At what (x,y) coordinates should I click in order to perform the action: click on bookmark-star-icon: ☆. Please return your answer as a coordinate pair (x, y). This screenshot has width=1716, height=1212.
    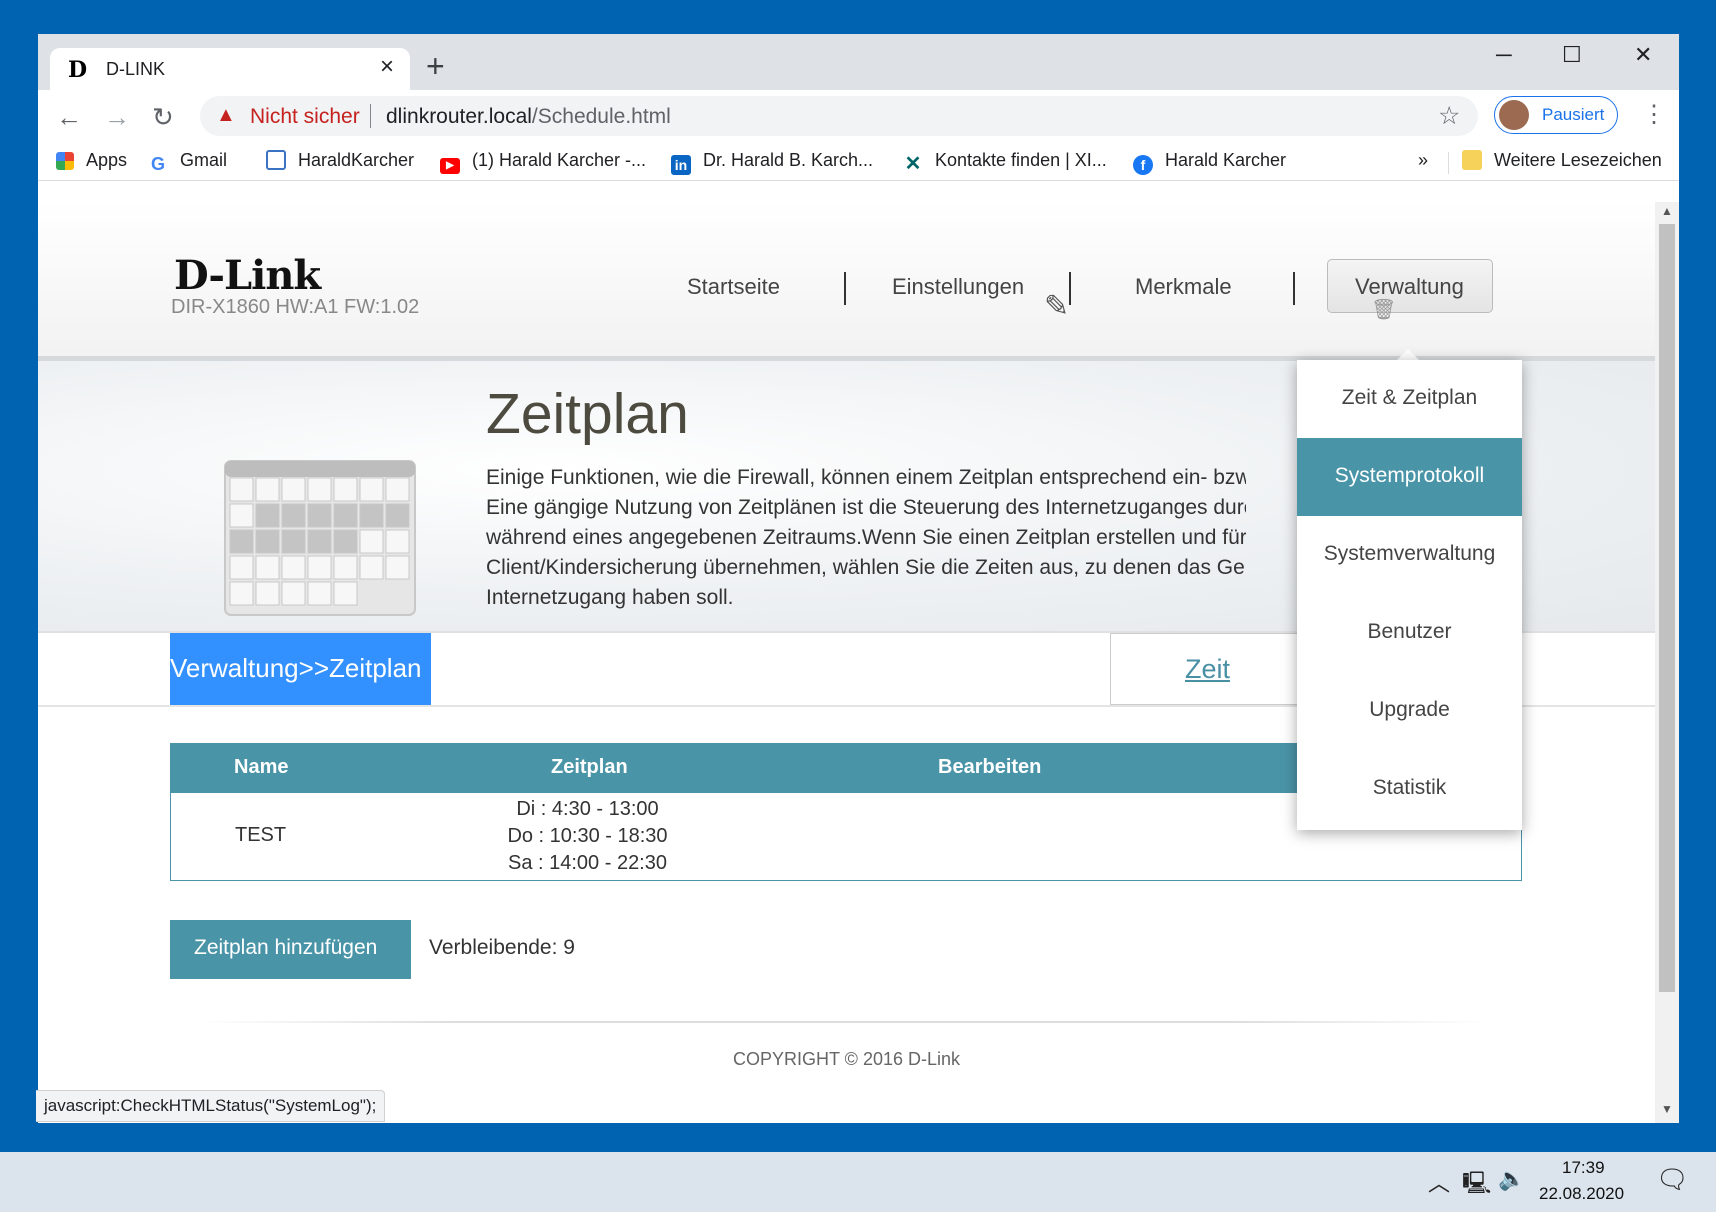
    Looking at the image, I should click on (1449, 116).